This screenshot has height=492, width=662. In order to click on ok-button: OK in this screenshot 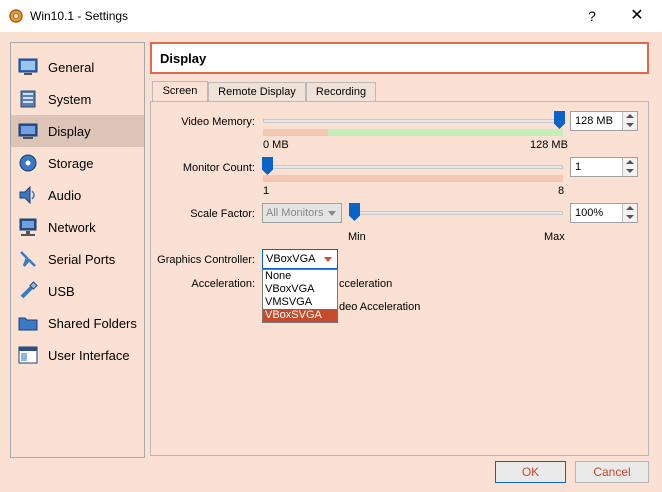, I will do `click(530, 472)`.